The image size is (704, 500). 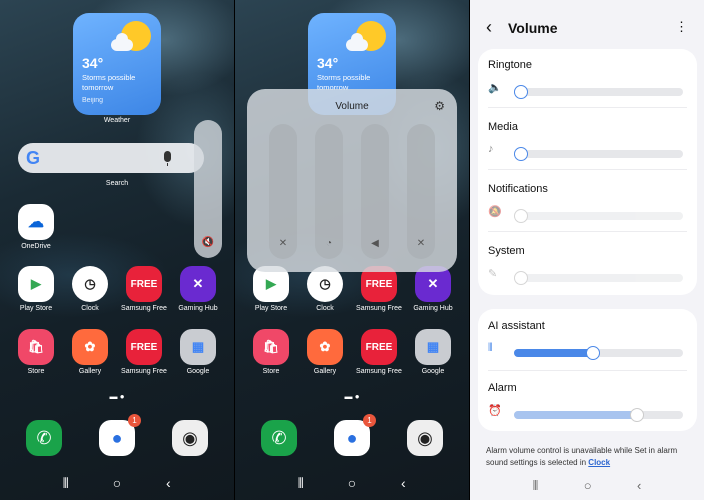 I want to click on gear-icon: ⚙, so click(x=439, y=106).